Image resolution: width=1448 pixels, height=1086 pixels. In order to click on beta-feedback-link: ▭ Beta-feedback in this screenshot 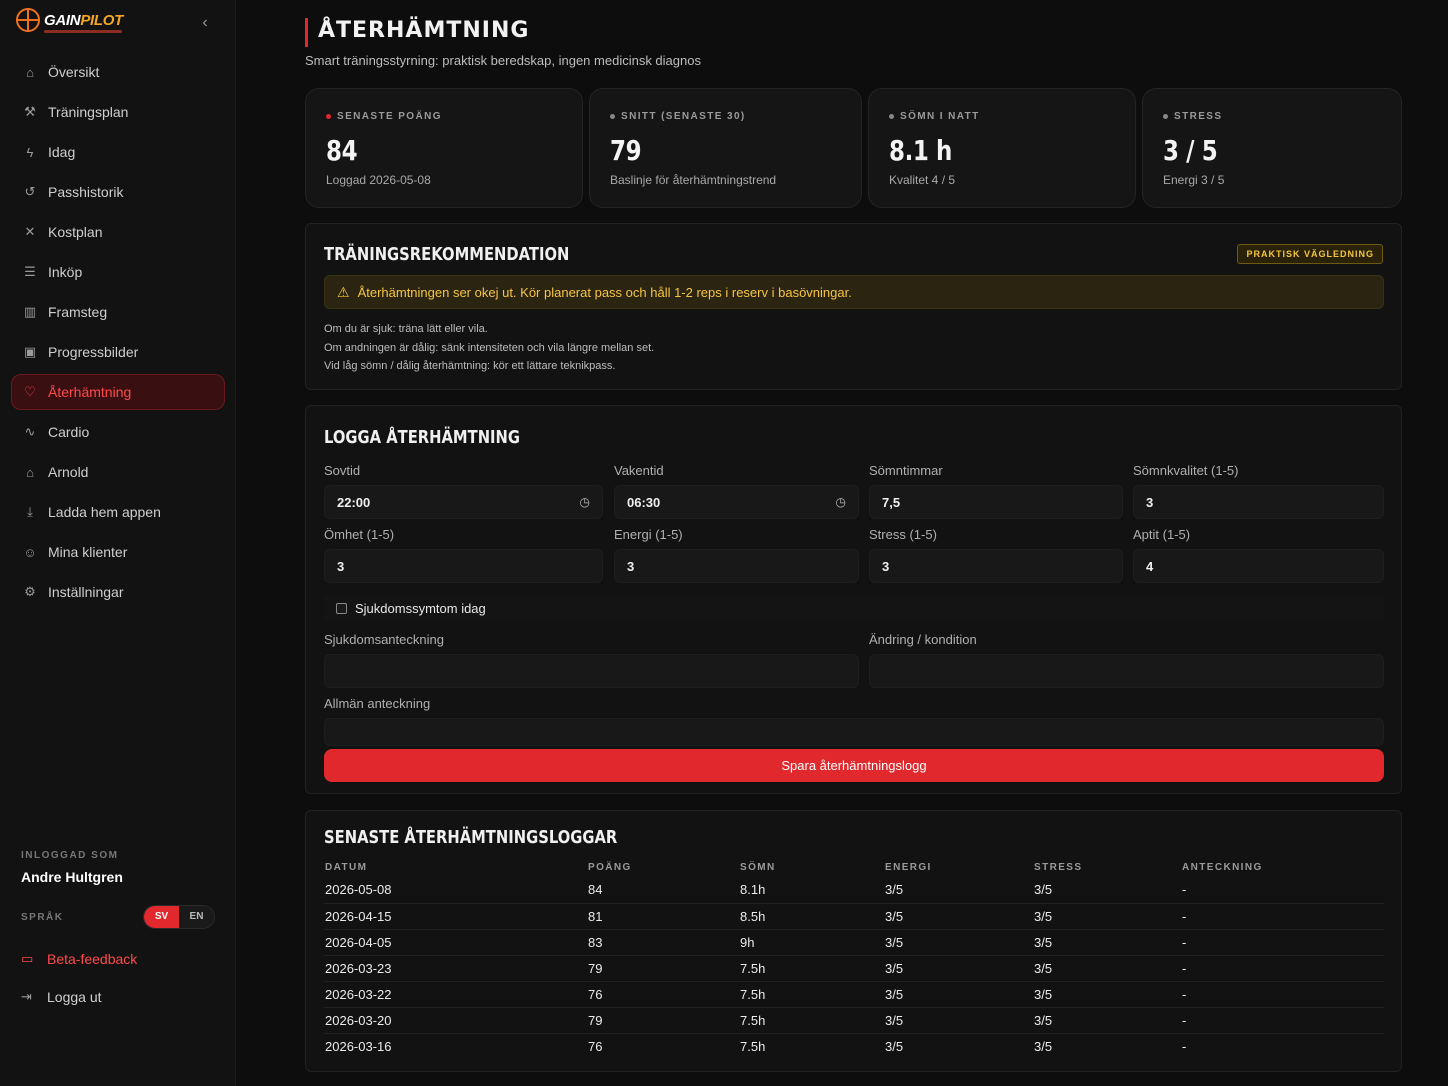, I will do `click(118, 959)`.